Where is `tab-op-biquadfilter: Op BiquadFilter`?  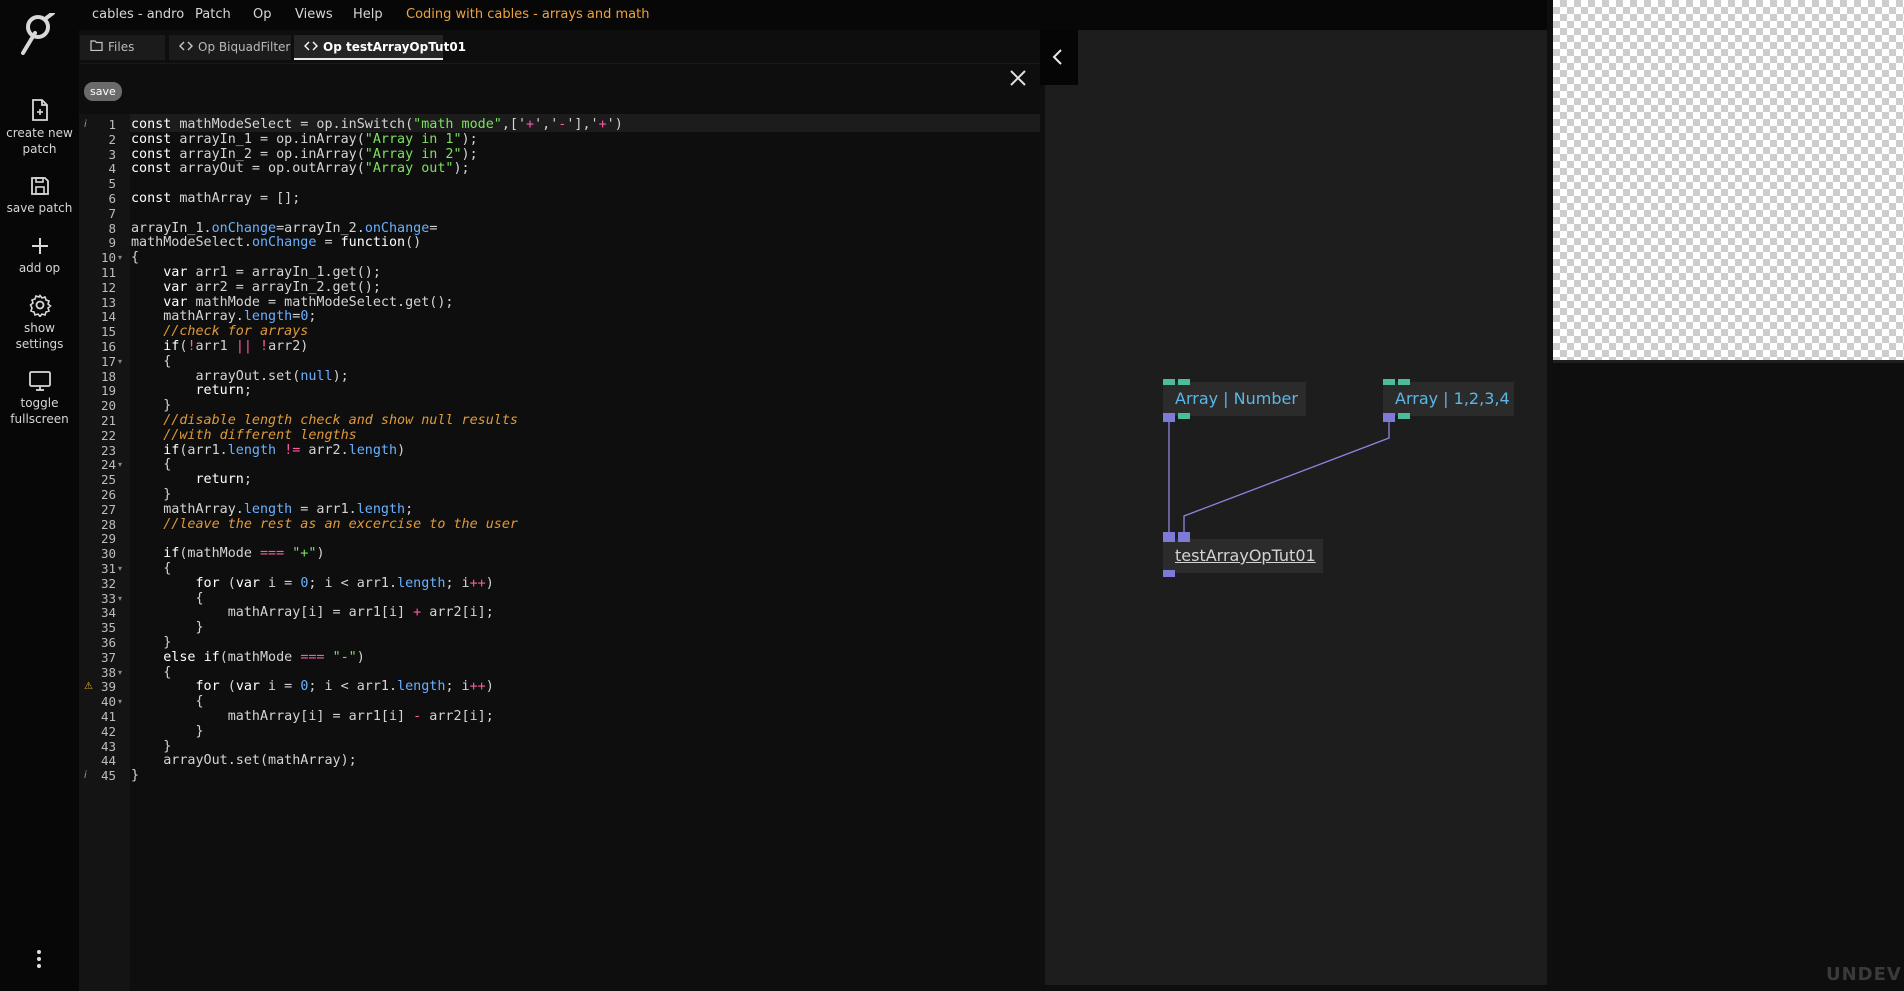 tab-op-biquadfilter: Op BiquadFilter is located at coordinates (230, 47).